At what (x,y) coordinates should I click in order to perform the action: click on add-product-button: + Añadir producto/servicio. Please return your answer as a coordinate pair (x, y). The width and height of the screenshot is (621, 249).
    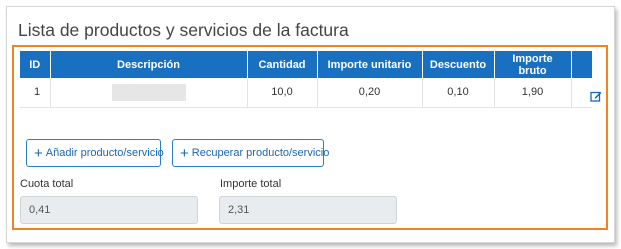
    Looking at the image, I should click on (95, 153).